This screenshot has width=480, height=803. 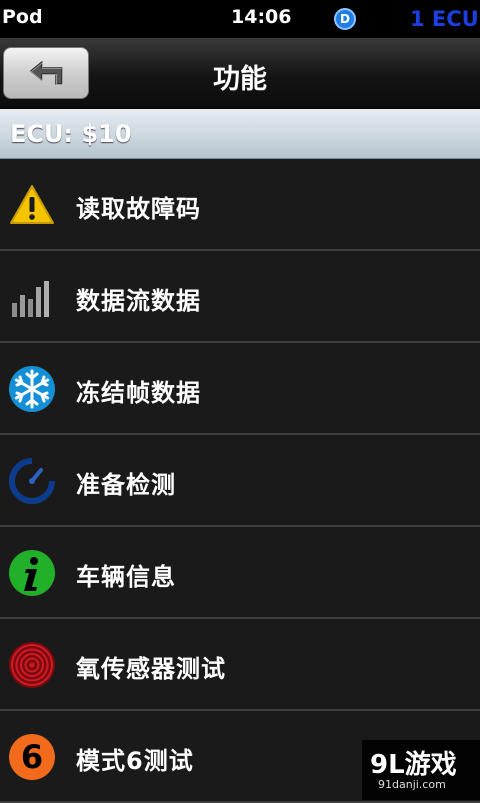 I want to click on info-icon, so click(x=32, y=573).